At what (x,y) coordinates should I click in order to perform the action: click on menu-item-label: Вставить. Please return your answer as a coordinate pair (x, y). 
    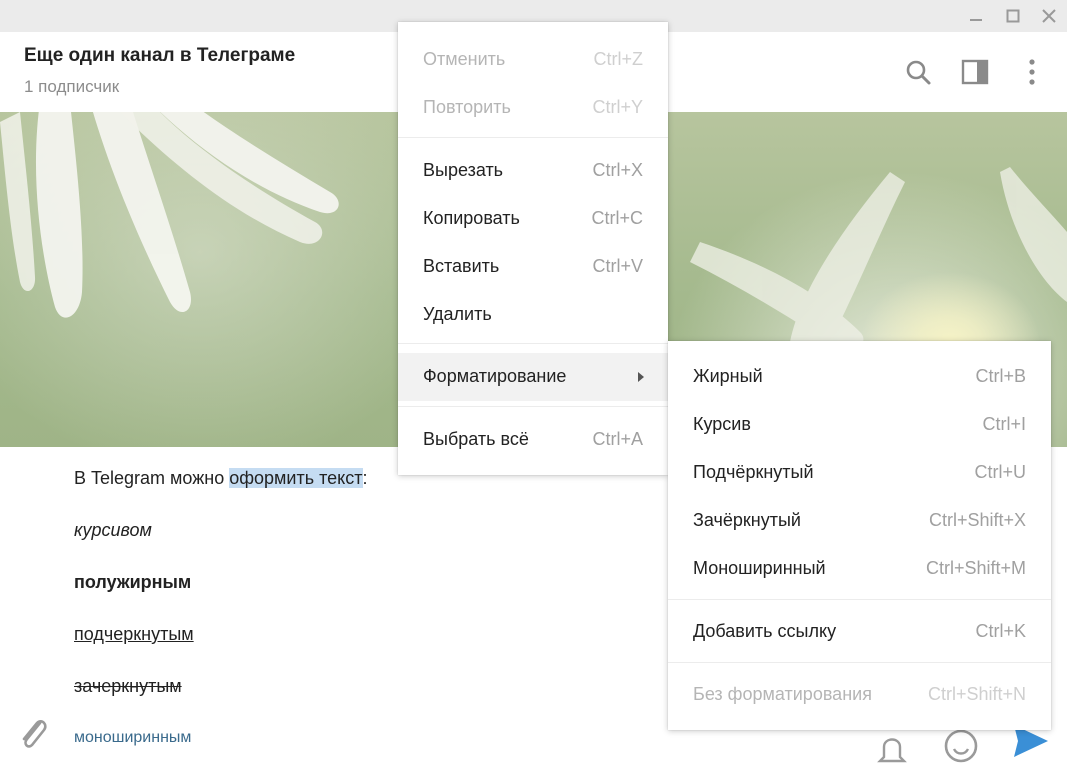
    Looking at the image, I should click on (461, 266).